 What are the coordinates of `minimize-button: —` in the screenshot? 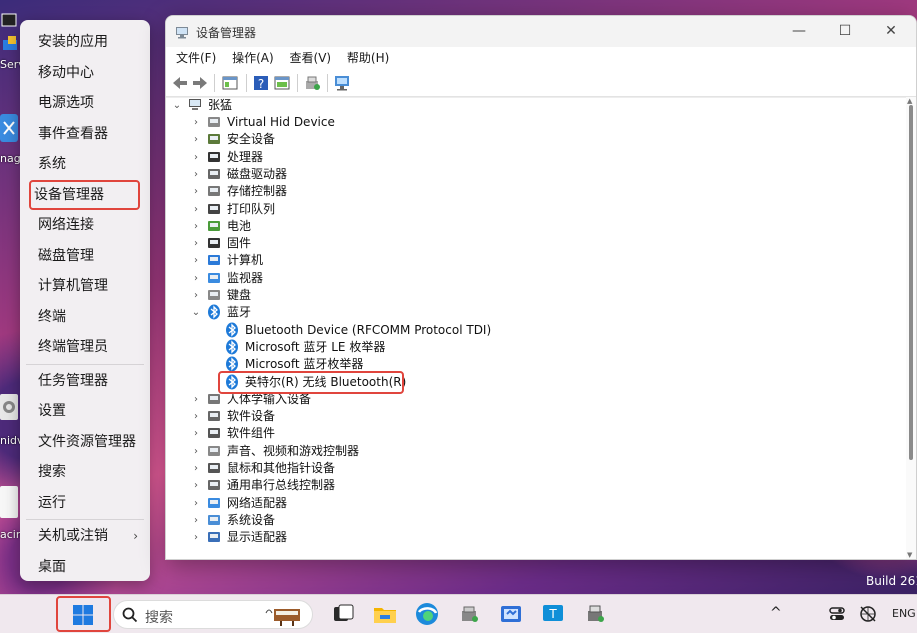 It's located at (799, 31).